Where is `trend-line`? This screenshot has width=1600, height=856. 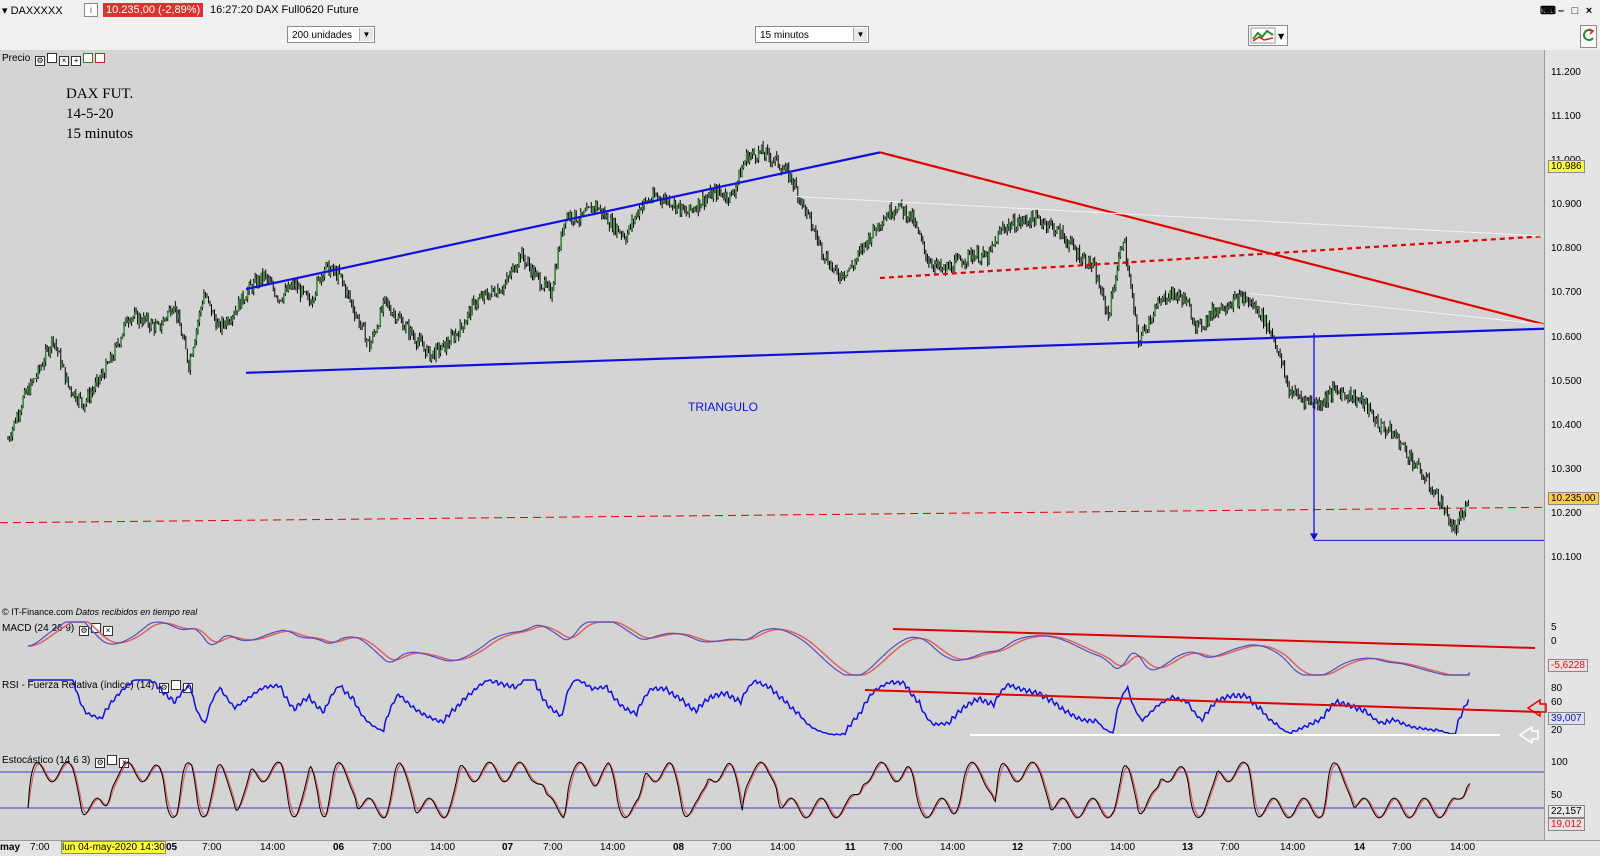
trend-line is located at coordinates (1212, 238).